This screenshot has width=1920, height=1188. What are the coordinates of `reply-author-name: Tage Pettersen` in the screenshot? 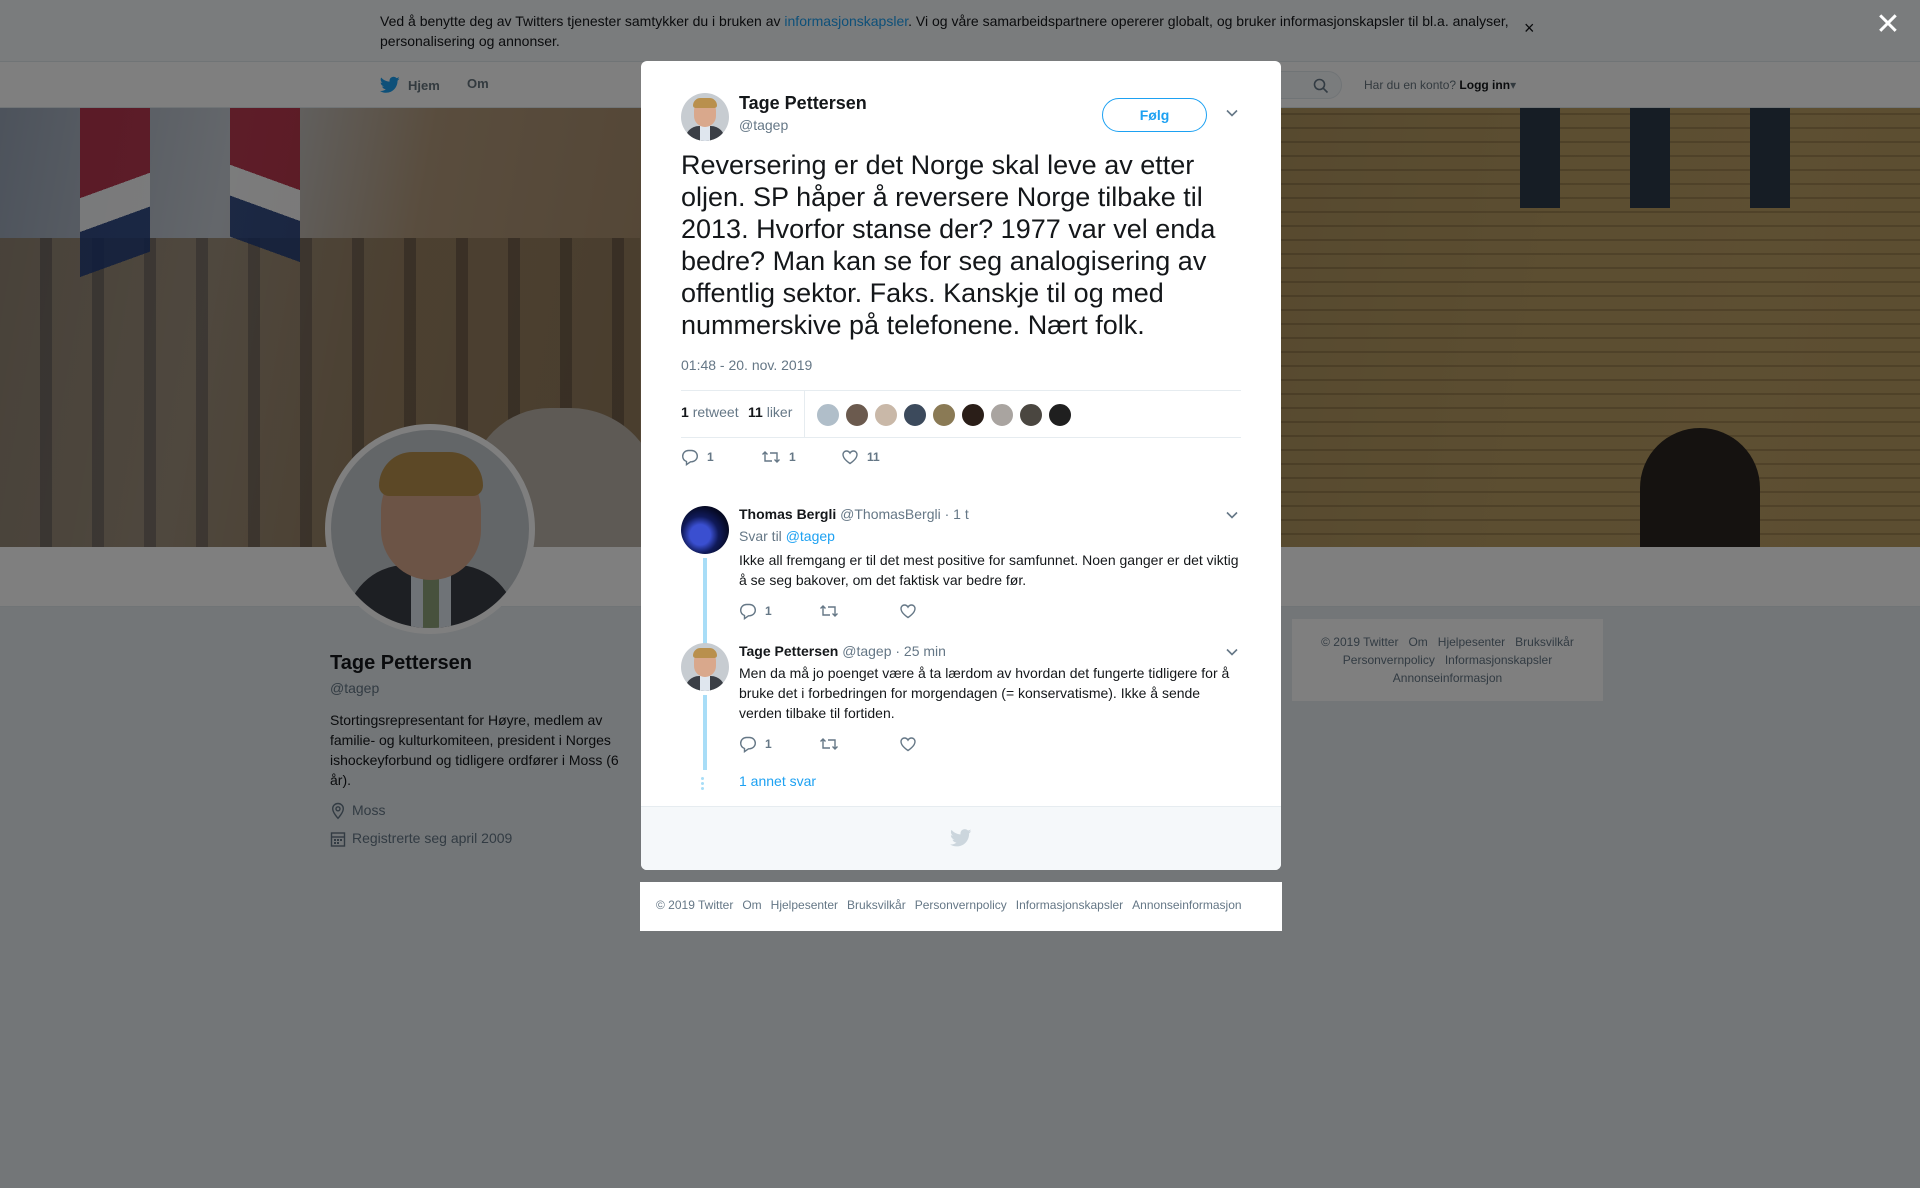 It's located at (788, 651).